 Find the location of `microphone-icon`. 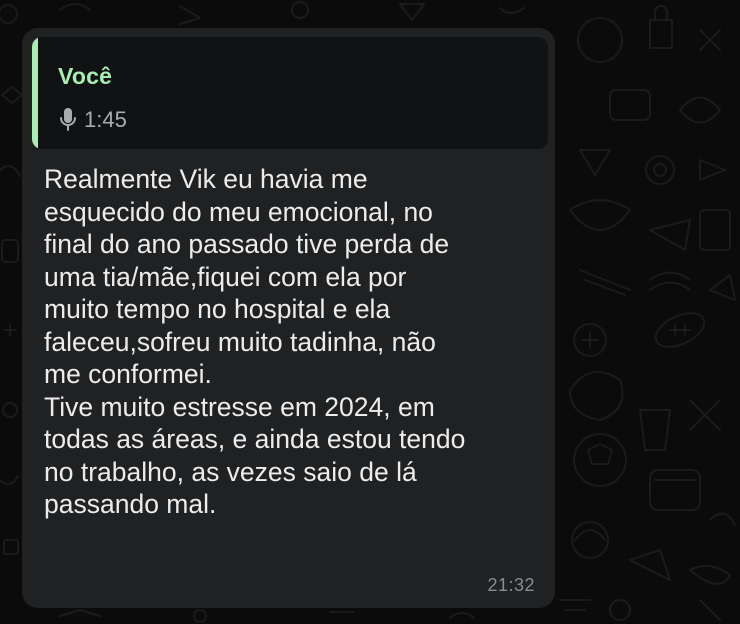

microphone-icon is located at coordinates (68, 120).